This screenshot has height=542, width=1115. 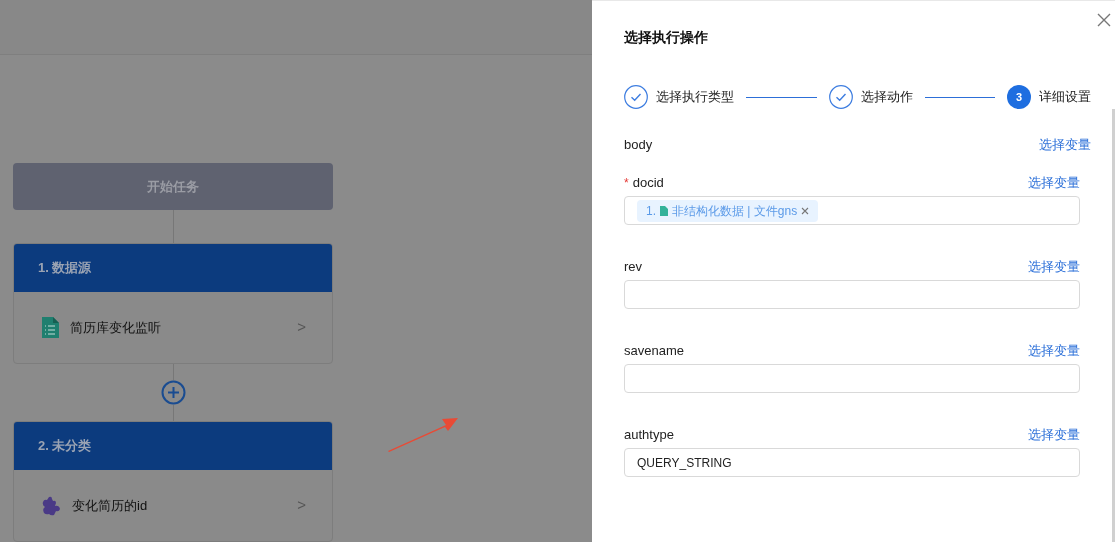 What do you see at coordinates (728, 210) in the screenshot?
I see `variable-tag: 1. 非结构化数据 | 文件gns` at bounding box center [728, 210].